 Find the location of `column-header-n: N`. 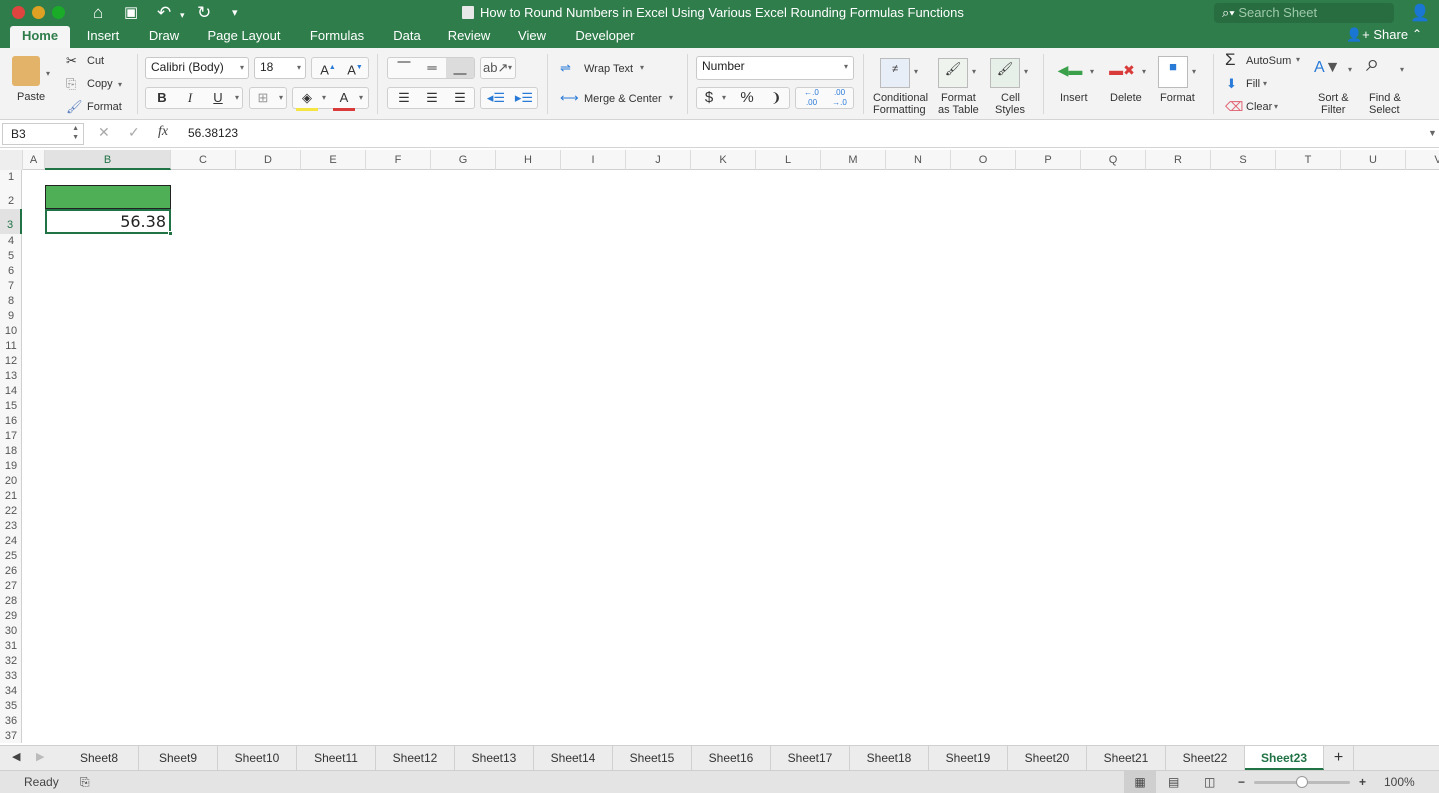

column-header-n: N is located at coordinates (918, 160).